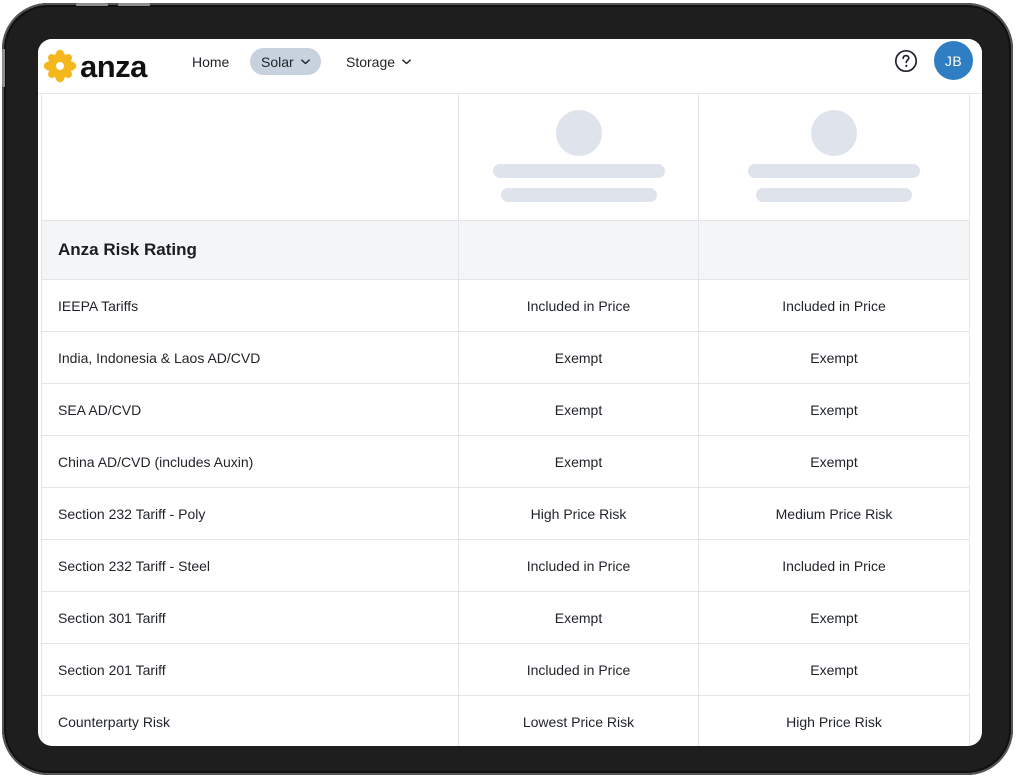 Image resolution: width=1024 pixels, height=778 pixels. I want to click on row-label-cell-text: China AD/CVD (includes Auxin), so click(156, 461).